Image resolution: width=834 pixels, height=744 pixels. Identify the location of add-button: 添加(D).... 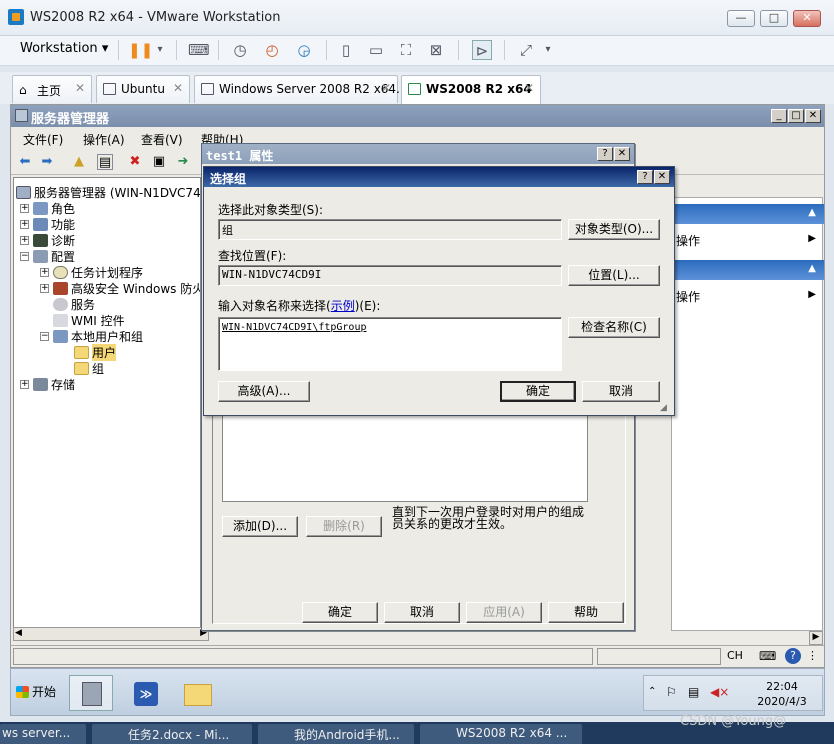
(260, 526).